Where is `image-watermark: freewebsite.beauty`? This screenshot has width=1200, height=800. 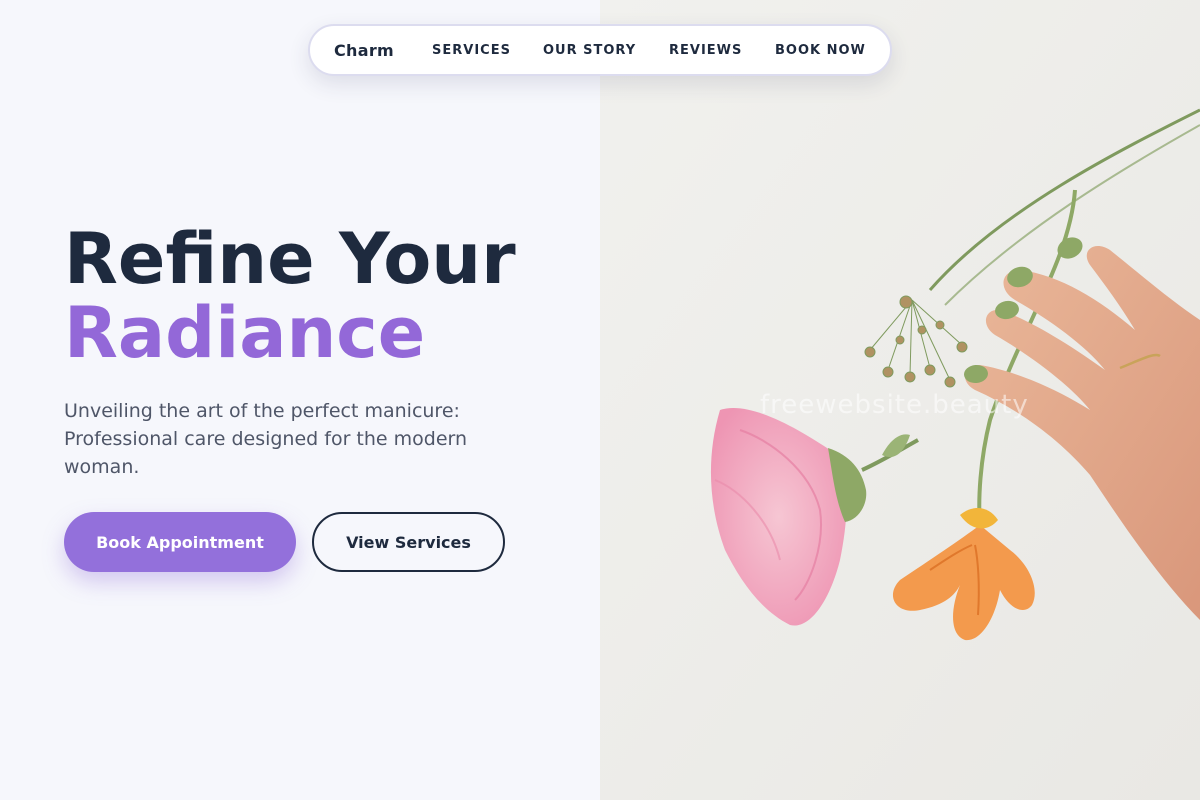
image-watermark: freewebsite.beauty is located at coordinates (894, 405).